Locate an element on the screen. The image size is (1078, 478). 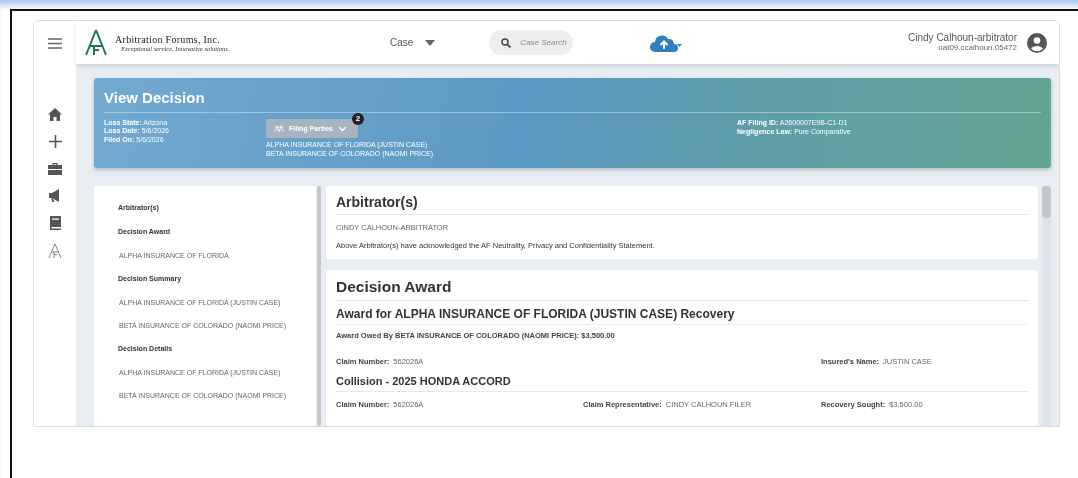
plus-icon is located at coordinates (55, 141).